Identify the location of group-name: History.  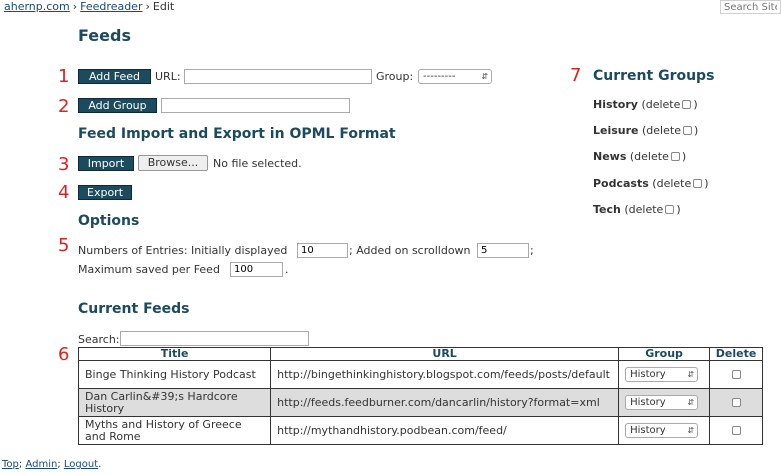
(615, 104).